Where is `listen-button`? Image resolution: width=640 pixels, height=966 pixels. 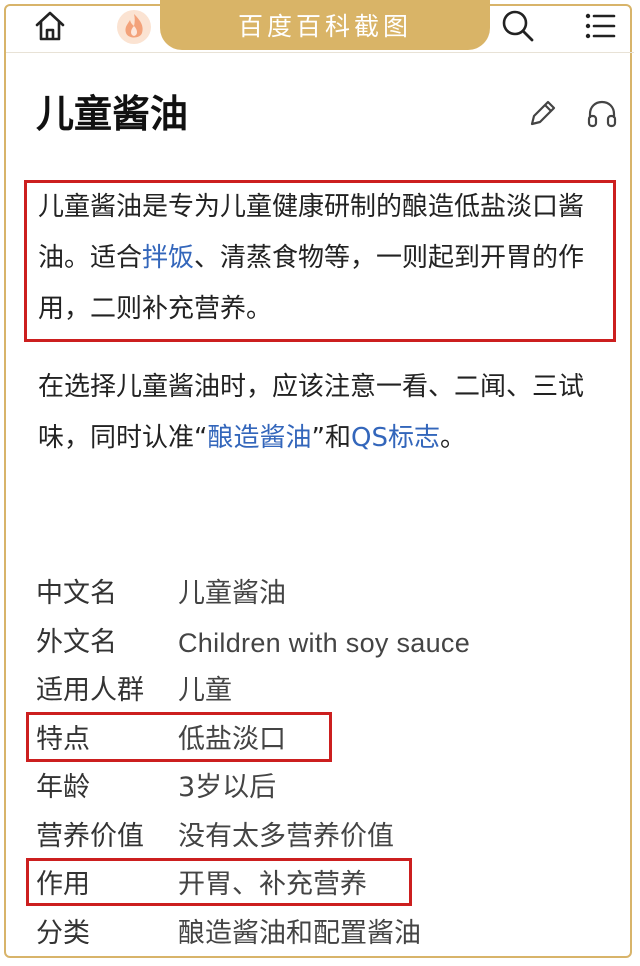 listen-button is located at coordinates (602, 114).